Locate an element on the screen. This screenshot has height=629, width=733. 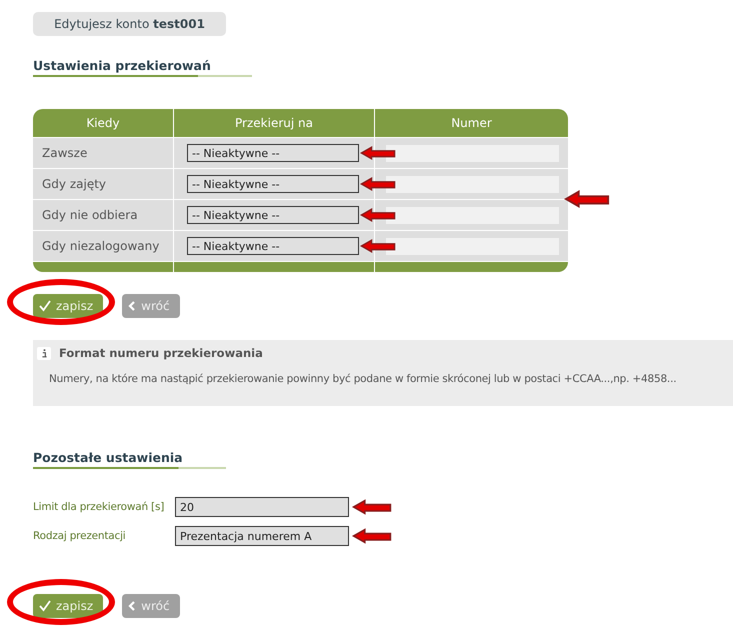
field-label: Limit dla przekierowań [s] is located at coordinates (99, 507).